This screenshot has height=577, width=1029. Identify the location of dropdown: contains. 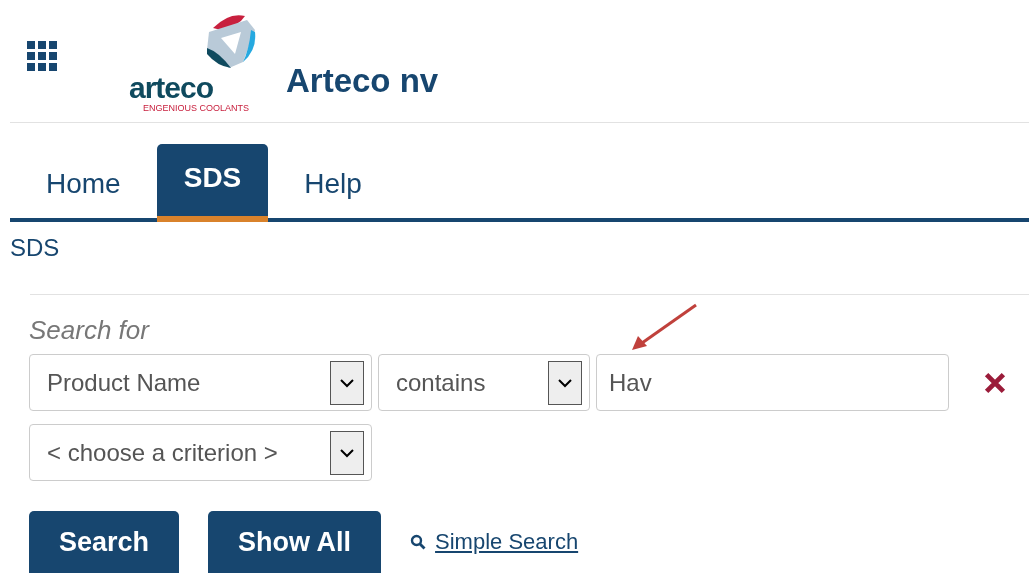
(484, 382).